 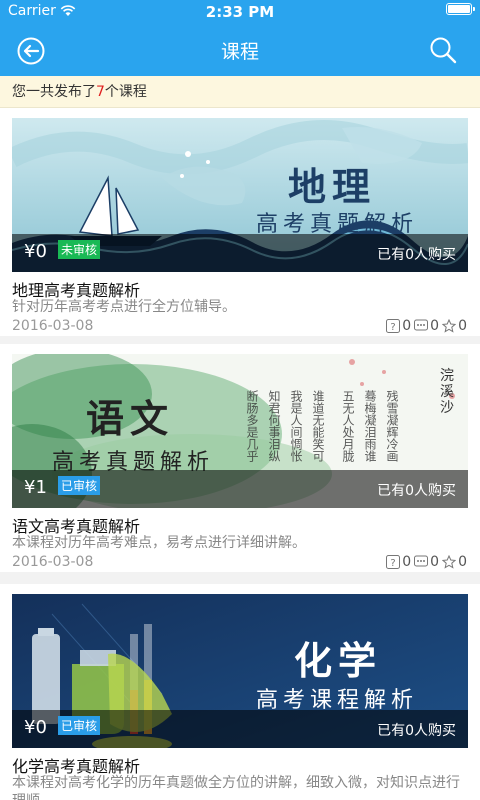 What do you see at coordinates (447, 392) in the screenshot?
I see `banner-poem-title: 浣溪沙` at bounding box center [447, 392].